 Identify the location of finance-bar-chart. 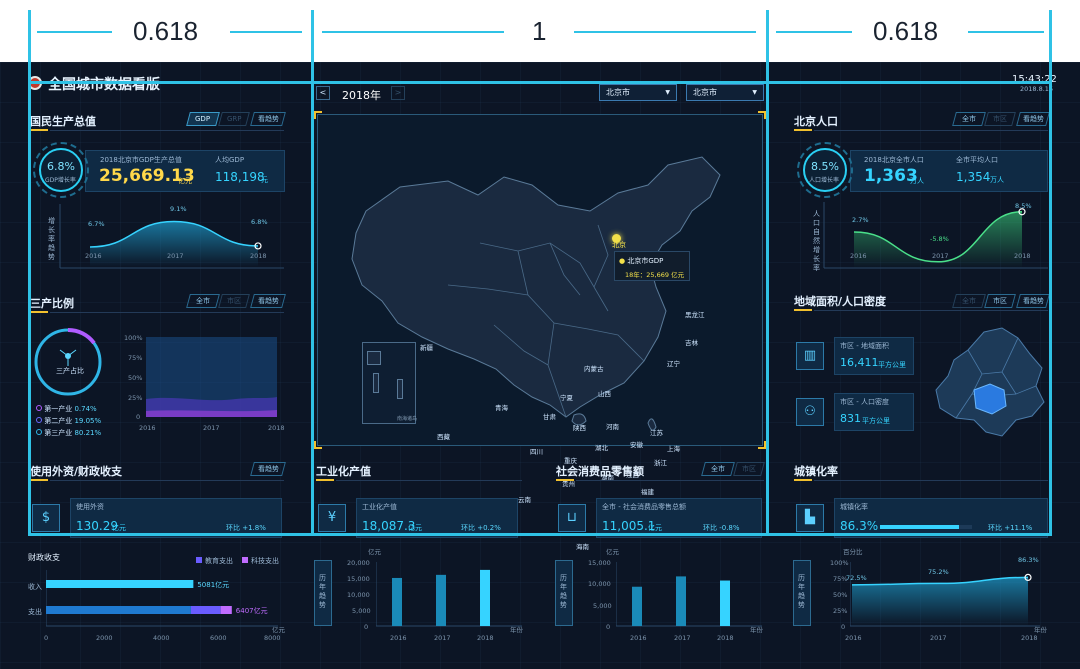
(162, 598).